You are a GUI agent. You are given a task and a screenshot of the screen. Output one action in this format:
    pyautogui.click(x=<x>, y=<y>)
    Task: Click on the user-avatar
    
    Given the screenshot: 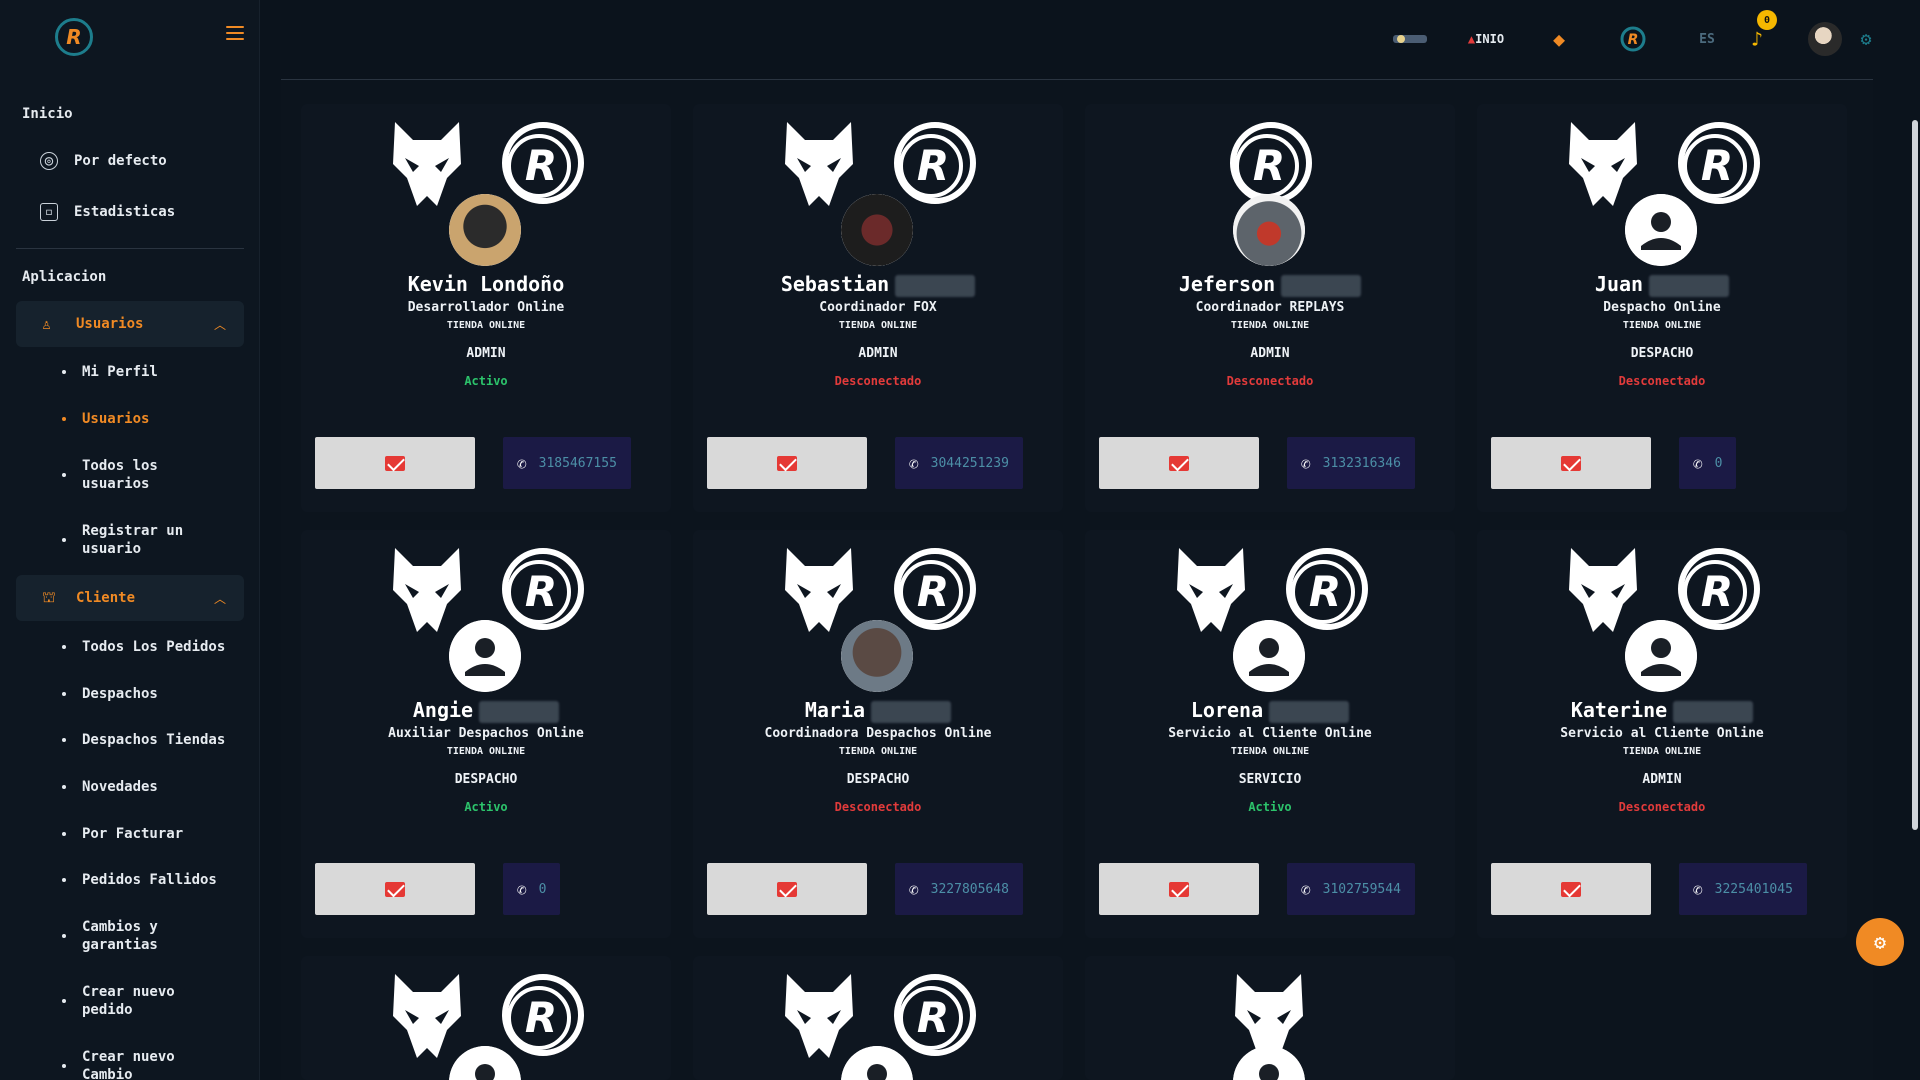 What is the action you would take?
    pyautogui.click(x=1825, y=39)
    